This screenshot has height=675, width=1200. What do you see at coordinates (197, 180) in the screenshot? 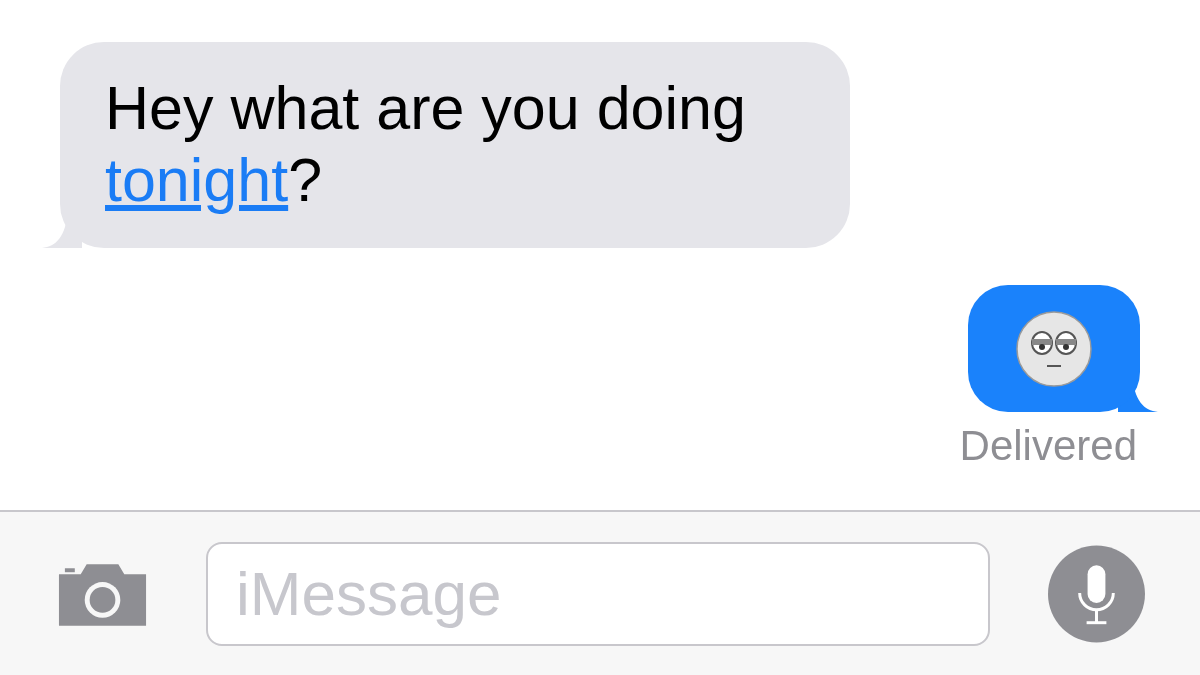
I see `link: tonight` at bounding box center [197, 180].